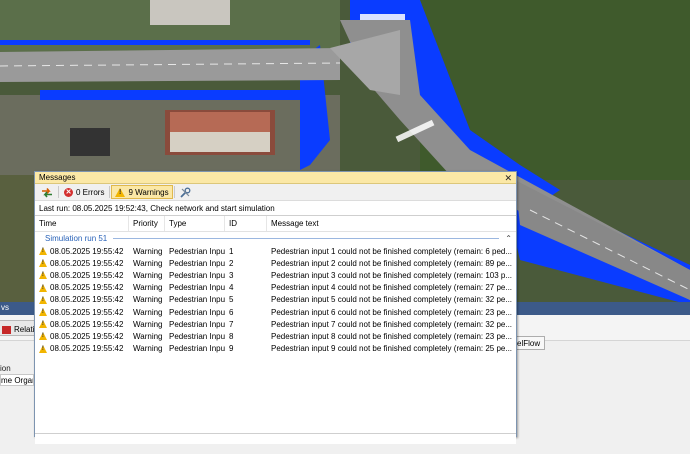  What do you see at coordinates (231, 349) in the screenshot?
I see `cell-id: 9` at bounding box center [231, 349].